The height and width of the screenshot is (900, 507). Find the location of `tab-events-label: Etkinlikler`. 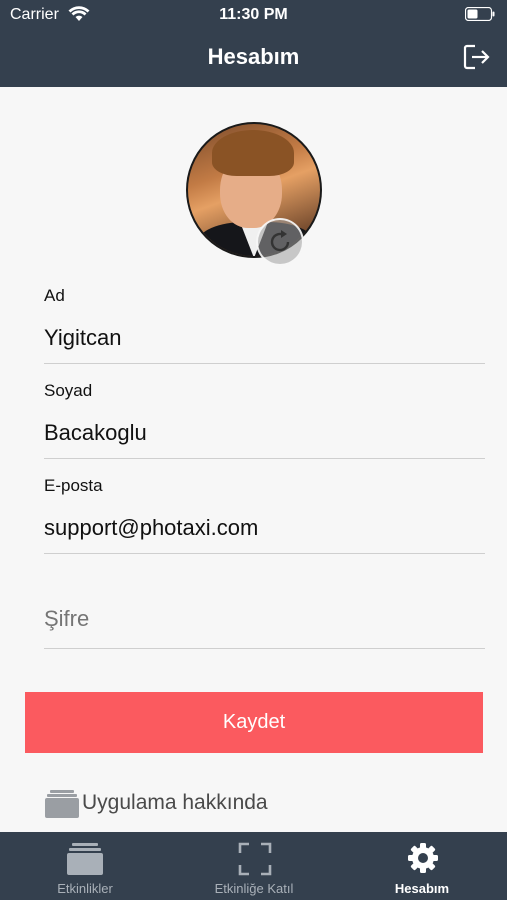

tab-events-label: Etkinlikler is located at coordinates (85, 888).